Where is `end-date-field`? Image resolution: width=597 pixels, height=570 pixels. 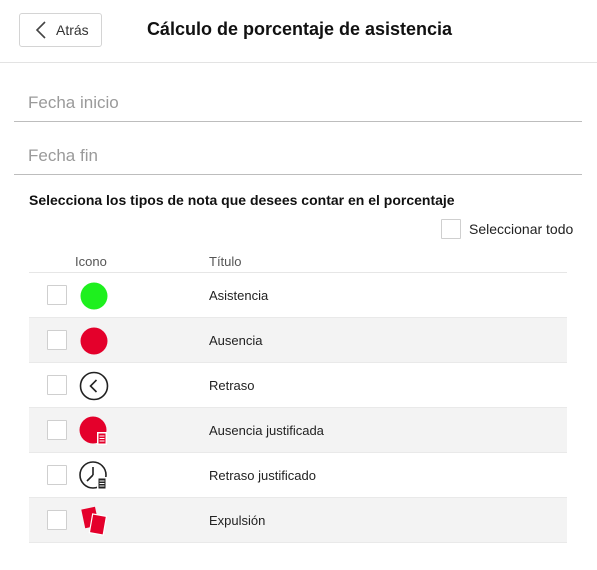
end-date-field is located at coordinates (298, 155).